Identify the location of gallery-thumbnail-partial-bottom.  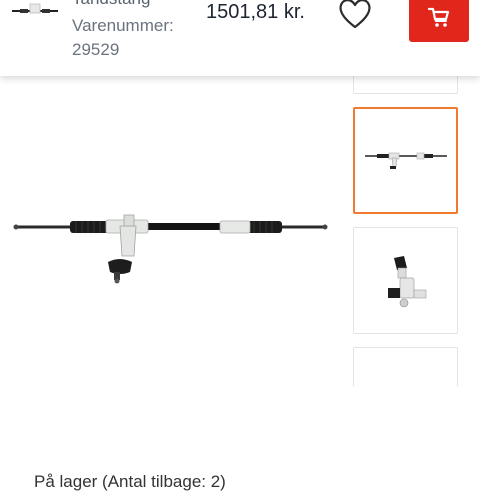
(405, 367).